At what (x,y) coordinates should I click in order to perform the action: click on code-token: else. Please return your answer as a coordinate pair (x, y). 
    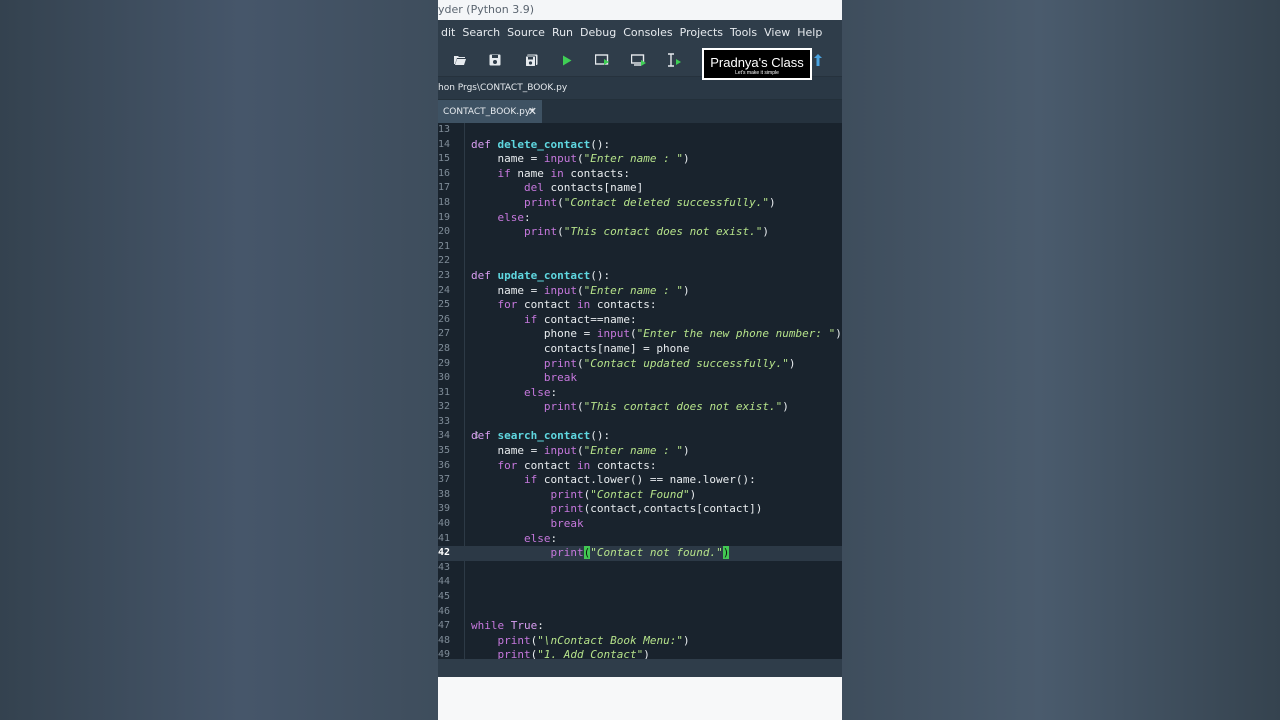
    Looking at the image, I should click on (537, 538).